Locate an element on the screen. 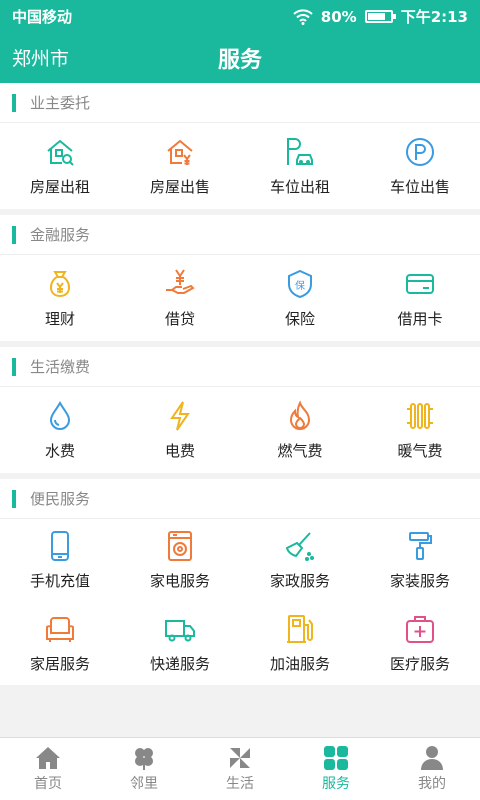 The image size is (480, 800). status-bar: 中国移动 80% 下午2:13 is located at coordinates (240, 16).